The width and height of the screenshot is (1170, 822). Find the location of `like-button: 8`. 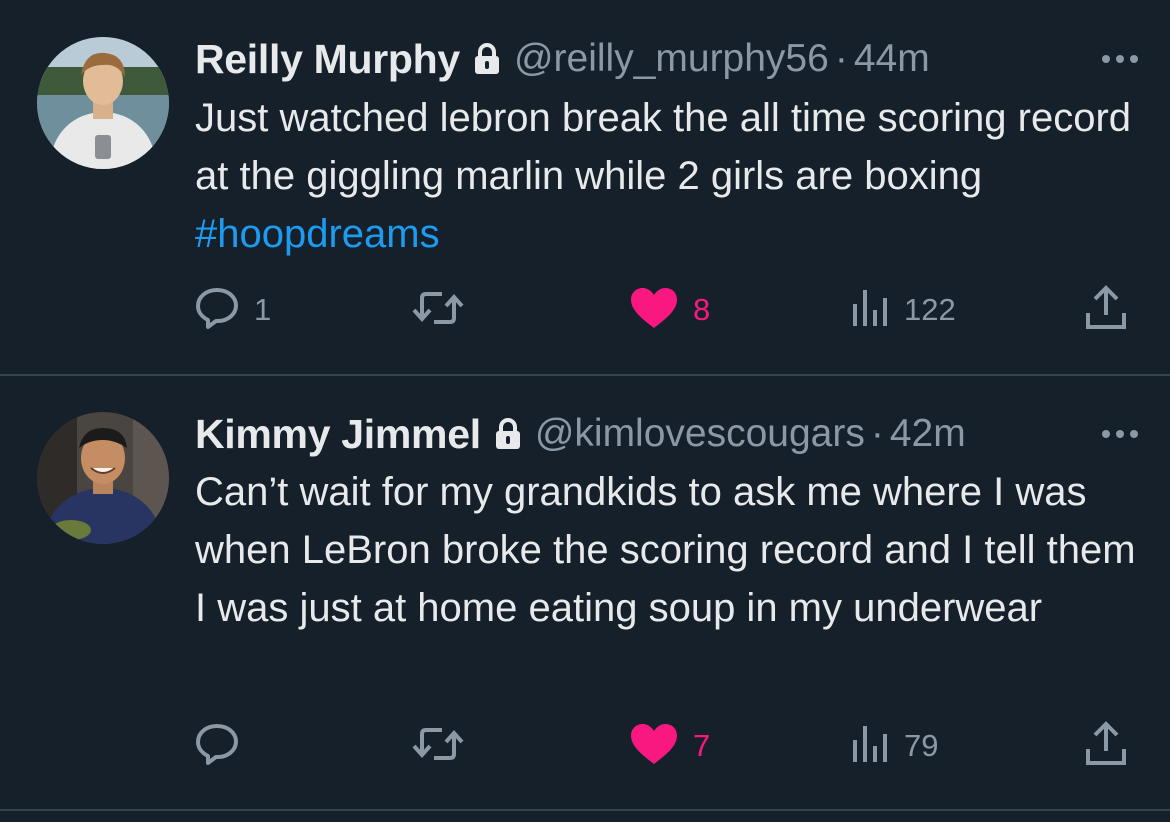

like-button: 8 is located at coordinates (669, 310).